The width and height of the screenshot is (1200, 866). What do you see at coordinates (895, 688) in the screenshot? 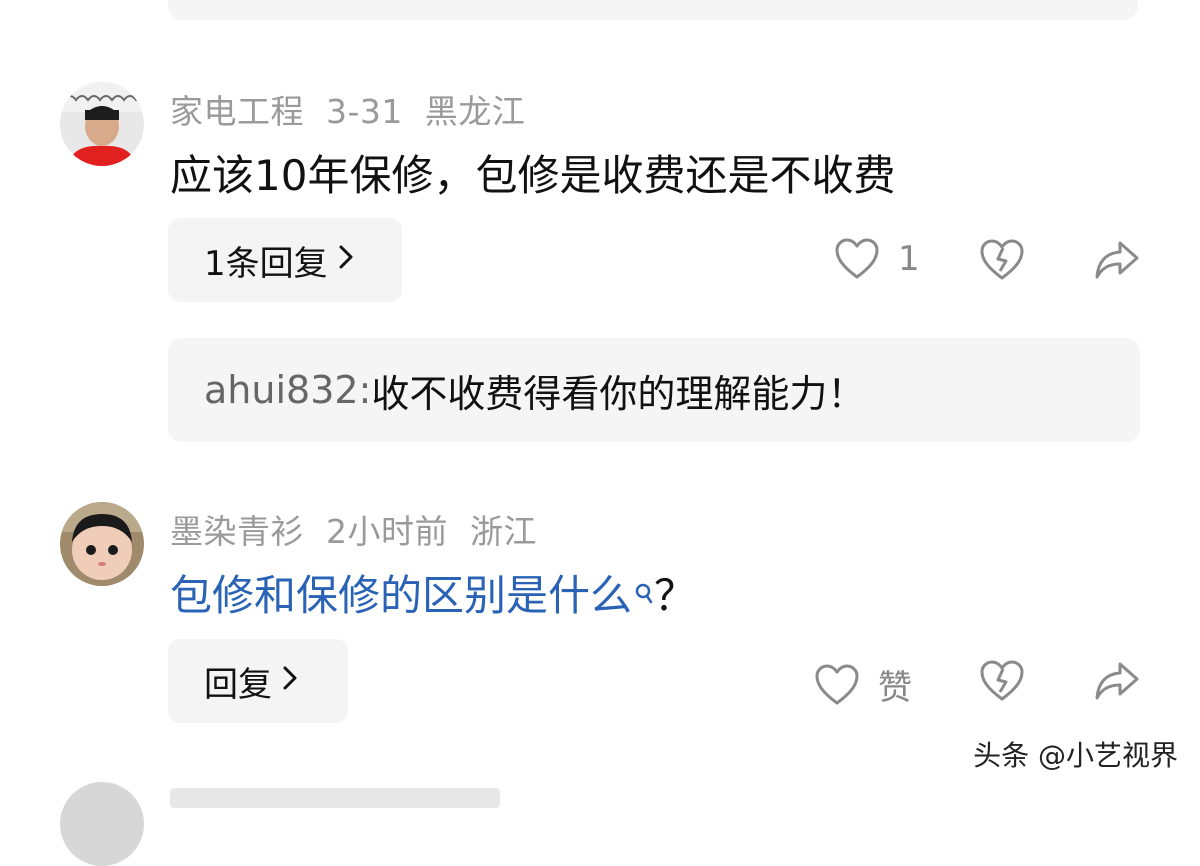
I see `like-label: 赞` at bounding box center [895, 688].